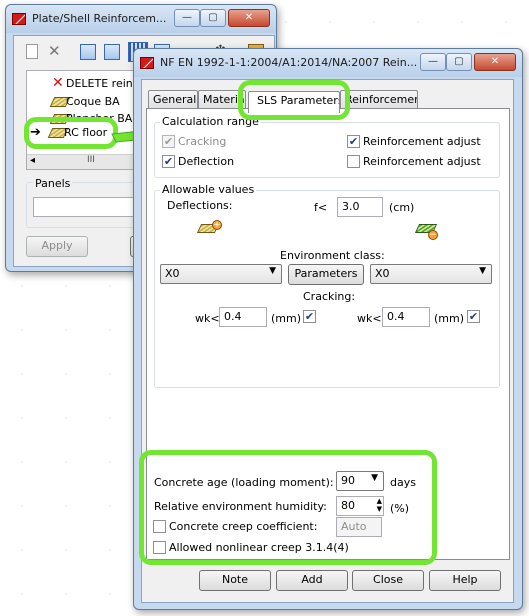  I want to click on panels-groupbox: Panels, so click(86, 202).